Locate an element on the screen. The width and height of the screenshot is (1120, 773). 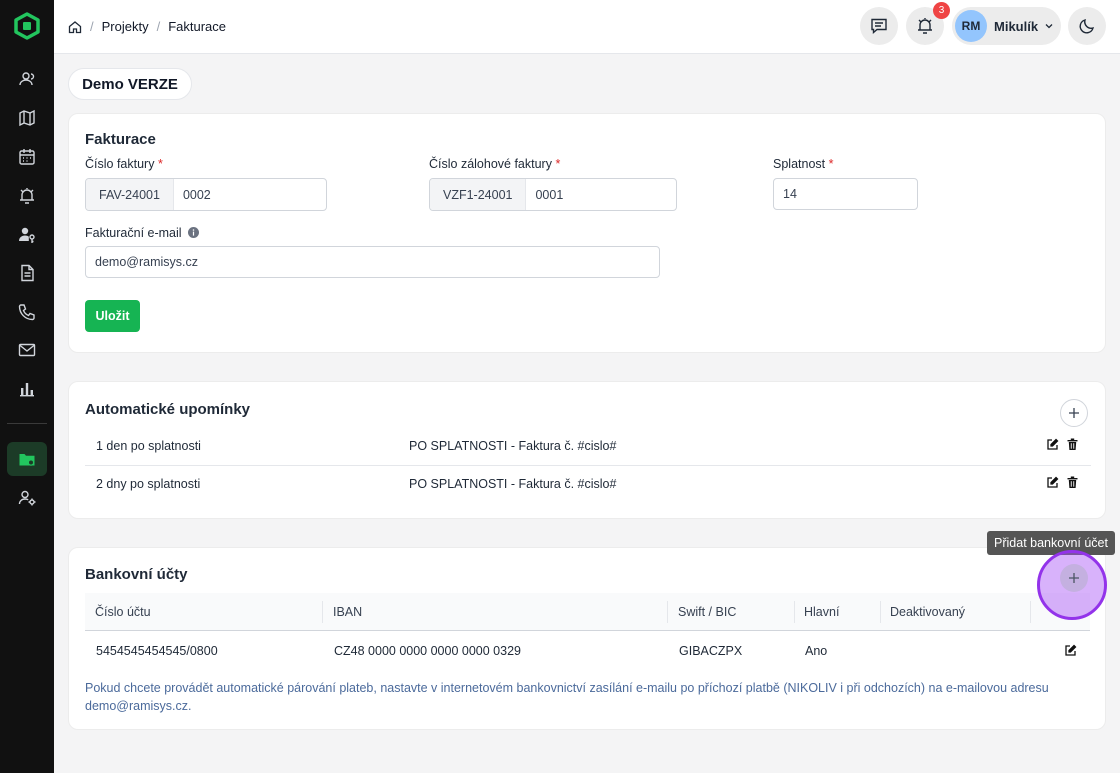
user-name: Mikulík is located at coordinates (1016, 26).